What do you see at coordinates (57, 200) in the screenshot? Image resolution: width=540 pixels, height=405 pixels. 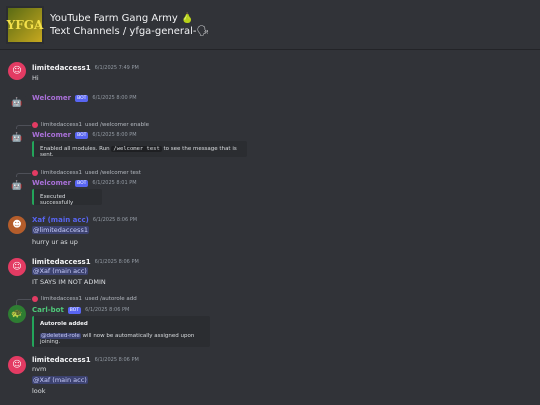 I see `embed-text: Executed successfully` at bounding box center [57, 200].